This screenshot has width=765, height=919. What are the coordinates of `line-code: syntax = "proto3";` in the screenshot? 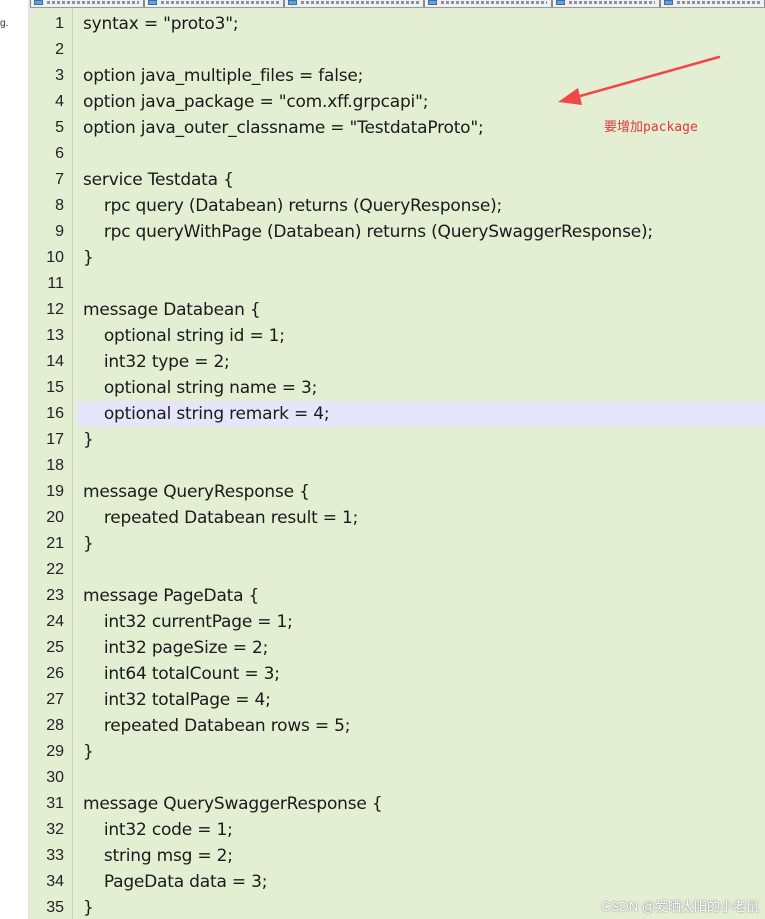 It's located at (421, 24).